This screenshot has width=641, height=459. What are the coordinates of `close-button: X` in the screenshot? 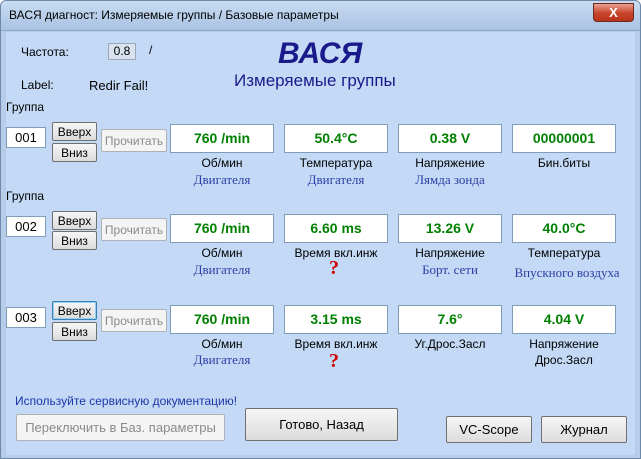 It's located at (613, 12).